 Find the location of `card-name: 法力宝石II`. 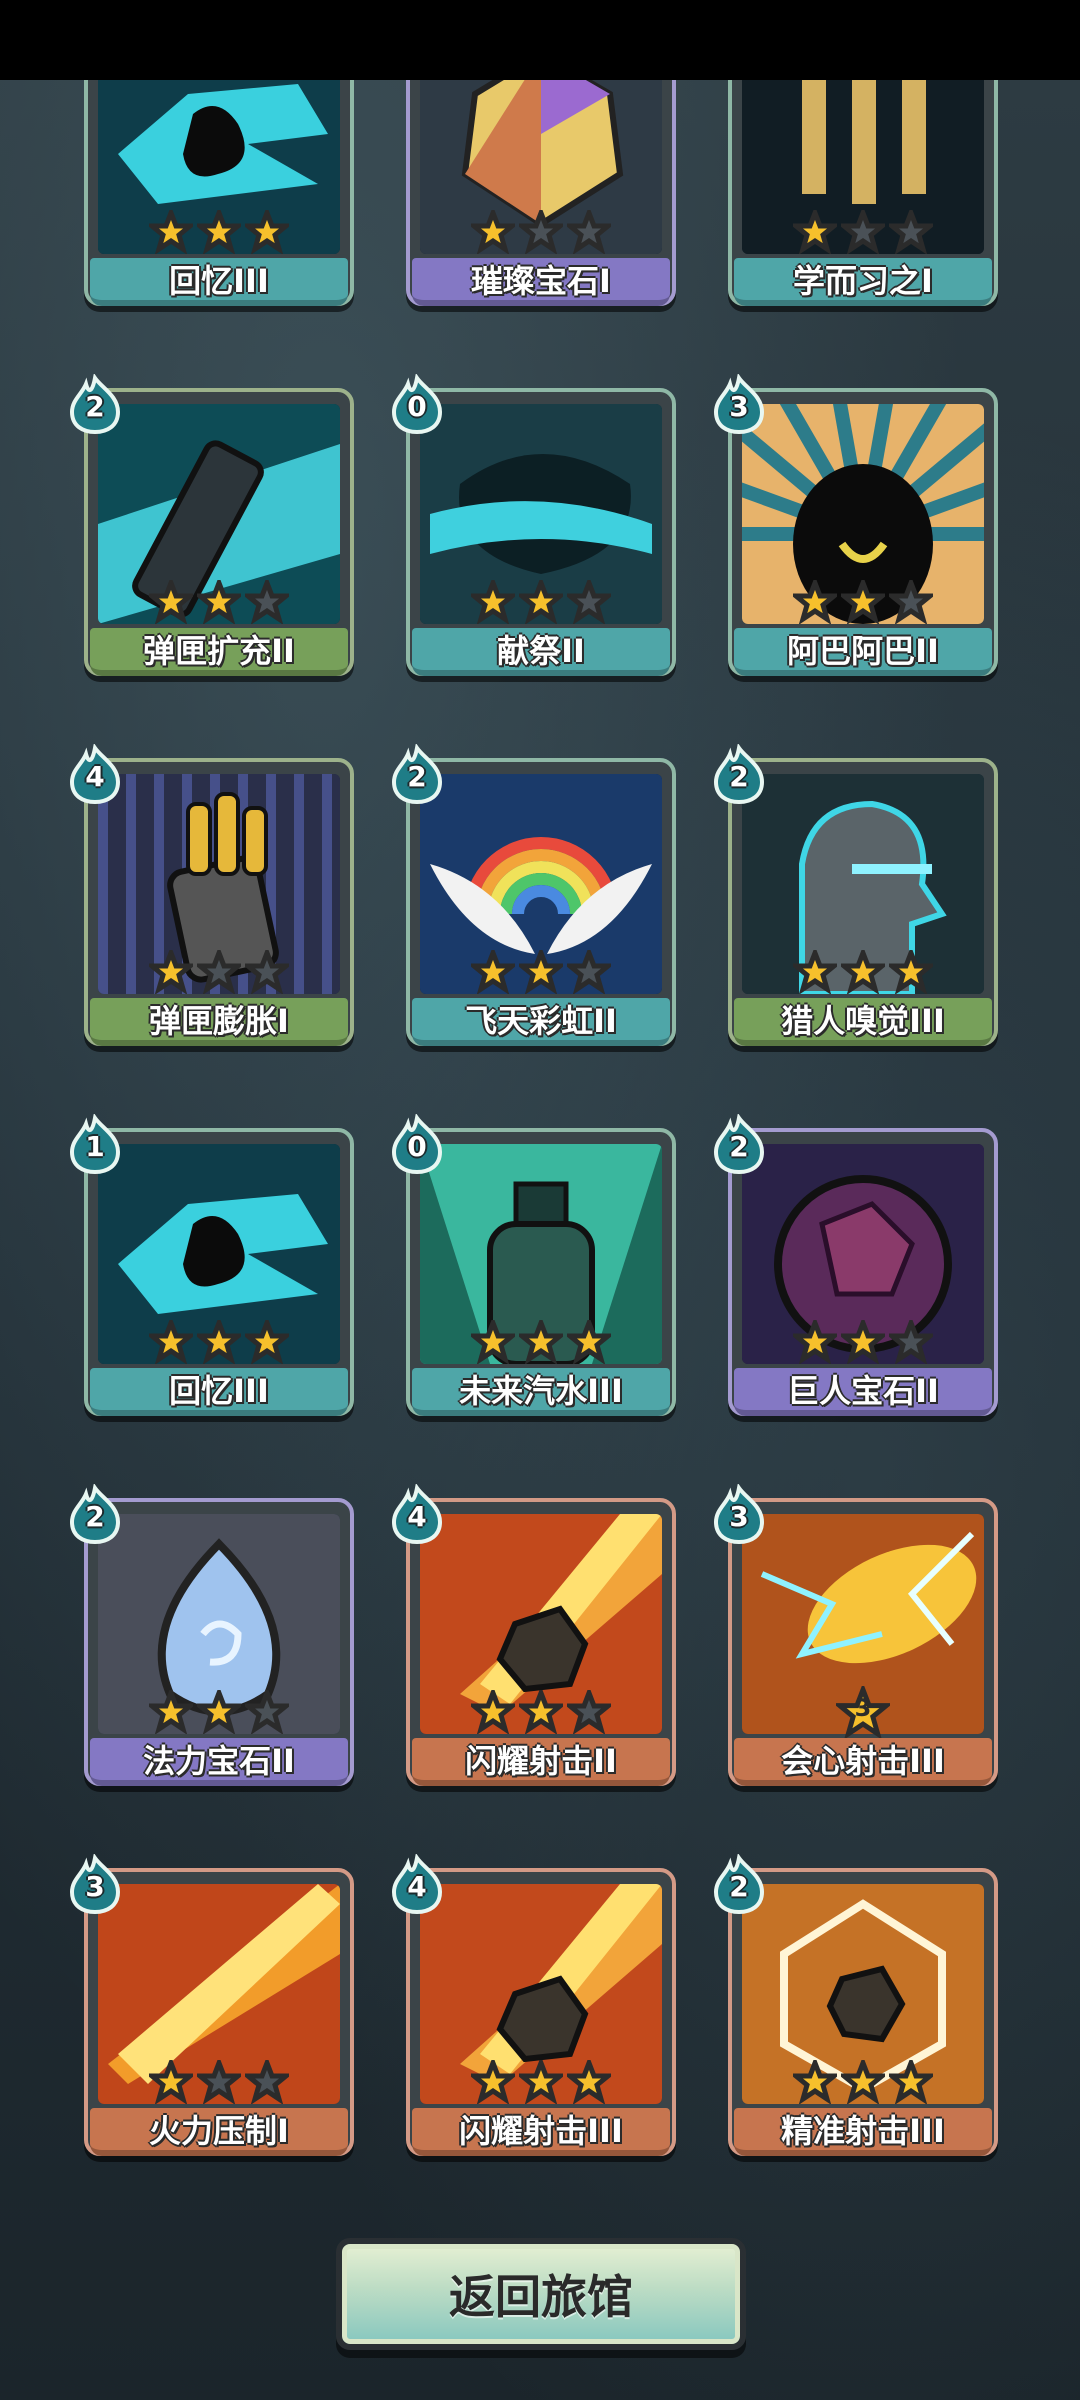

card-name: 法力宝石II is located at coordinates (219, 1762).